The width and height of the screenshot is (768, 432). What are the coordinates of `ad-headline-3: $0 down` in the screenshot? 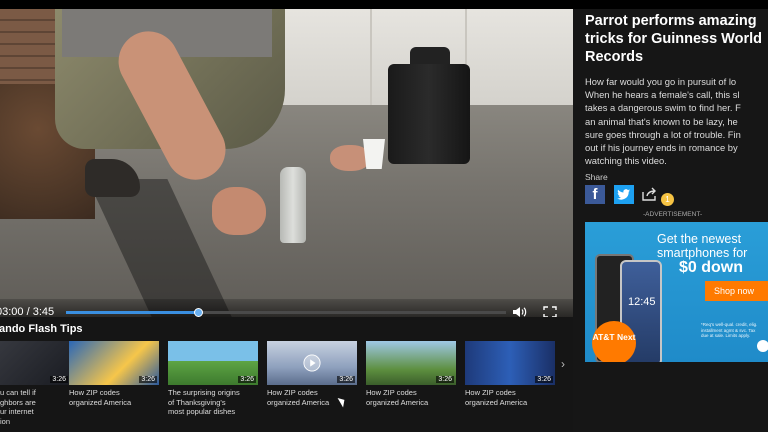 It's located at (711, 267).